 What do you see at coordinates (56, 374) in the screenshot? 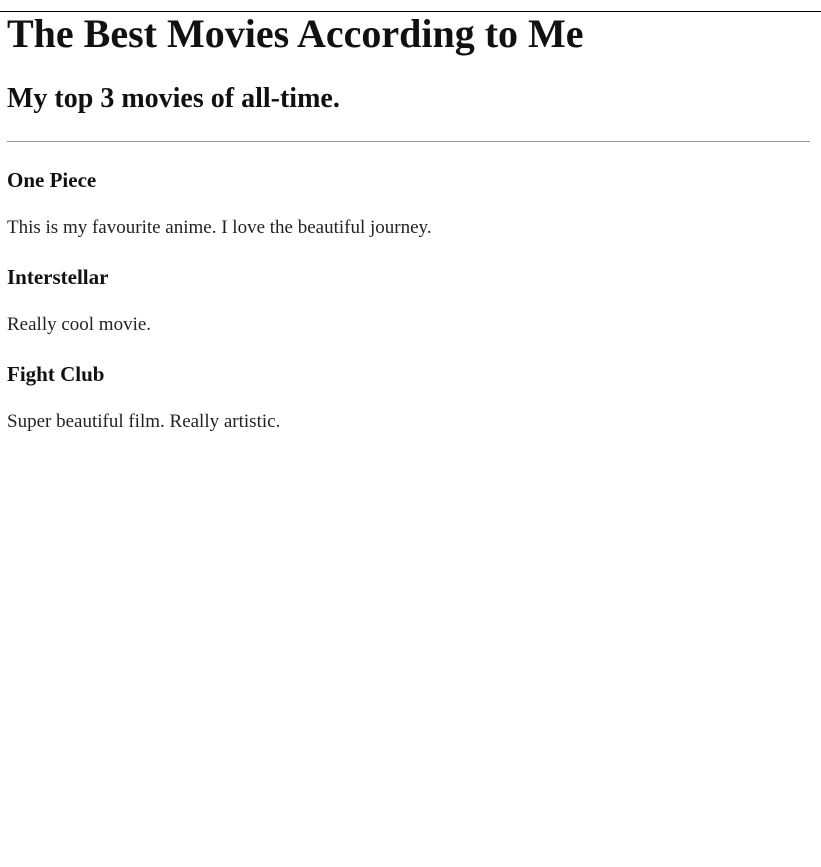
I see `movie-title: Fight Club` at bounding box center [56, 374].